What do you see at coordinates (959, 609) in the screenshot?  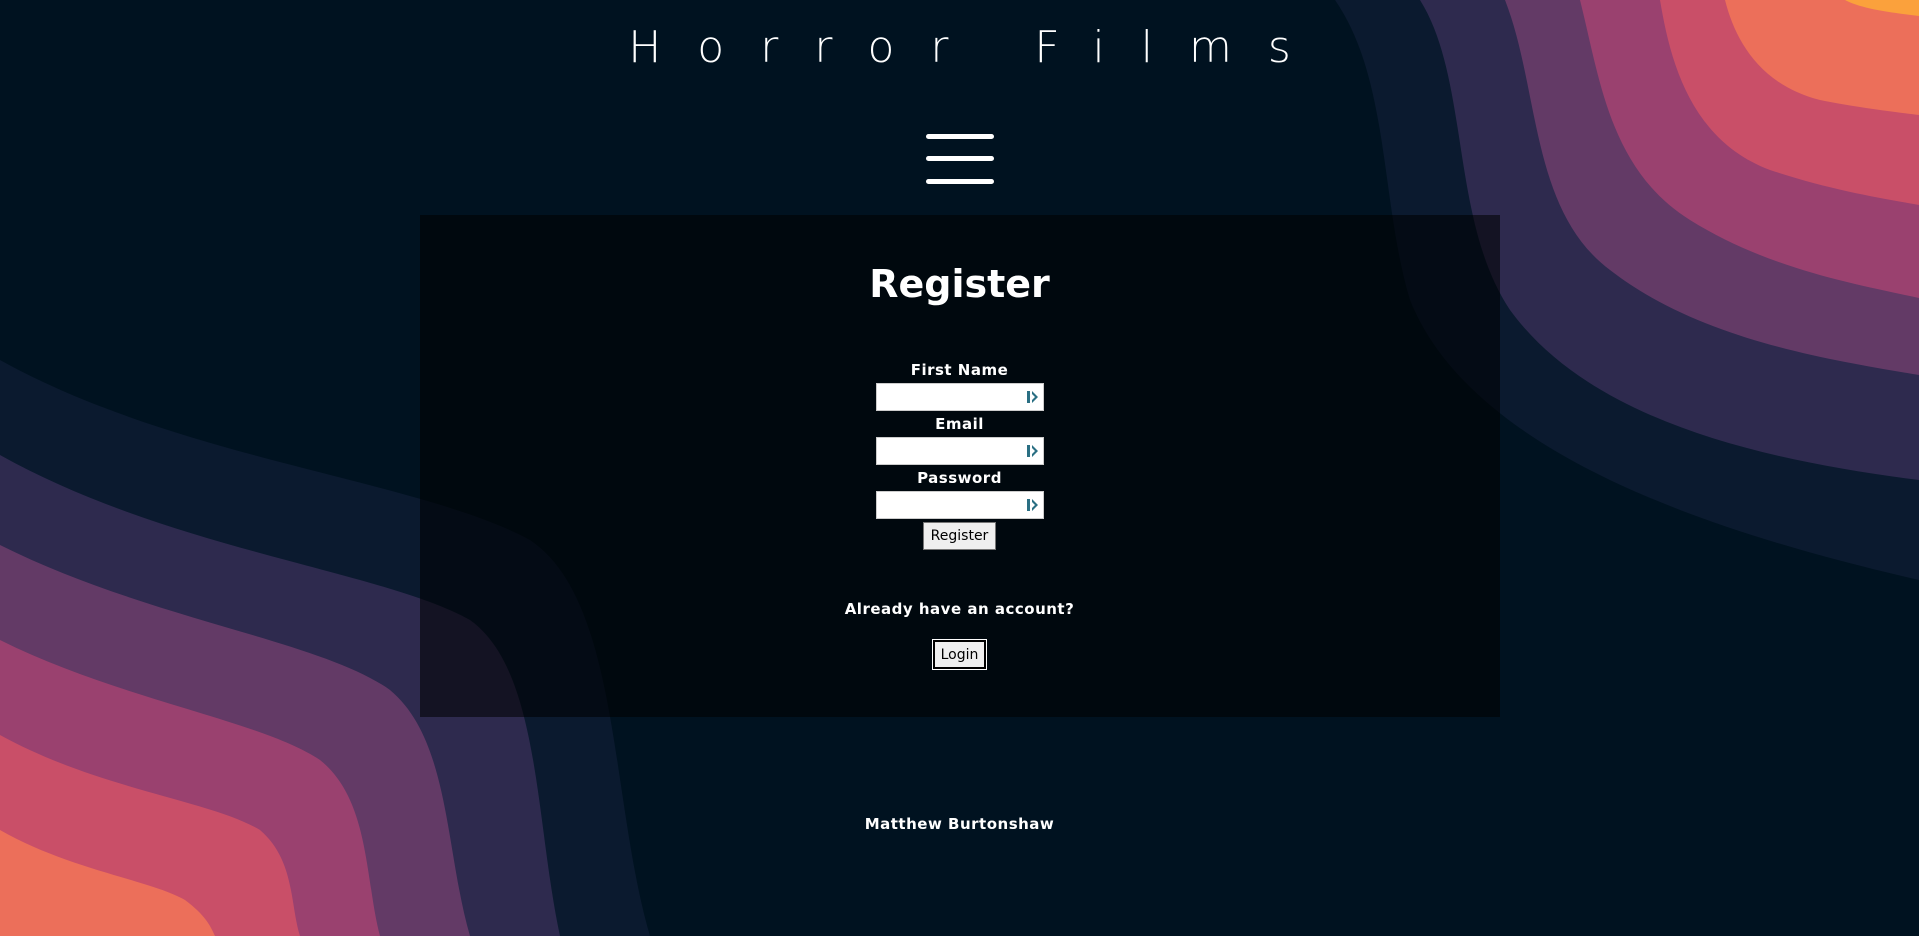 I see `already-have-account-text: Already have an account?` at bounding box center [959, 609].